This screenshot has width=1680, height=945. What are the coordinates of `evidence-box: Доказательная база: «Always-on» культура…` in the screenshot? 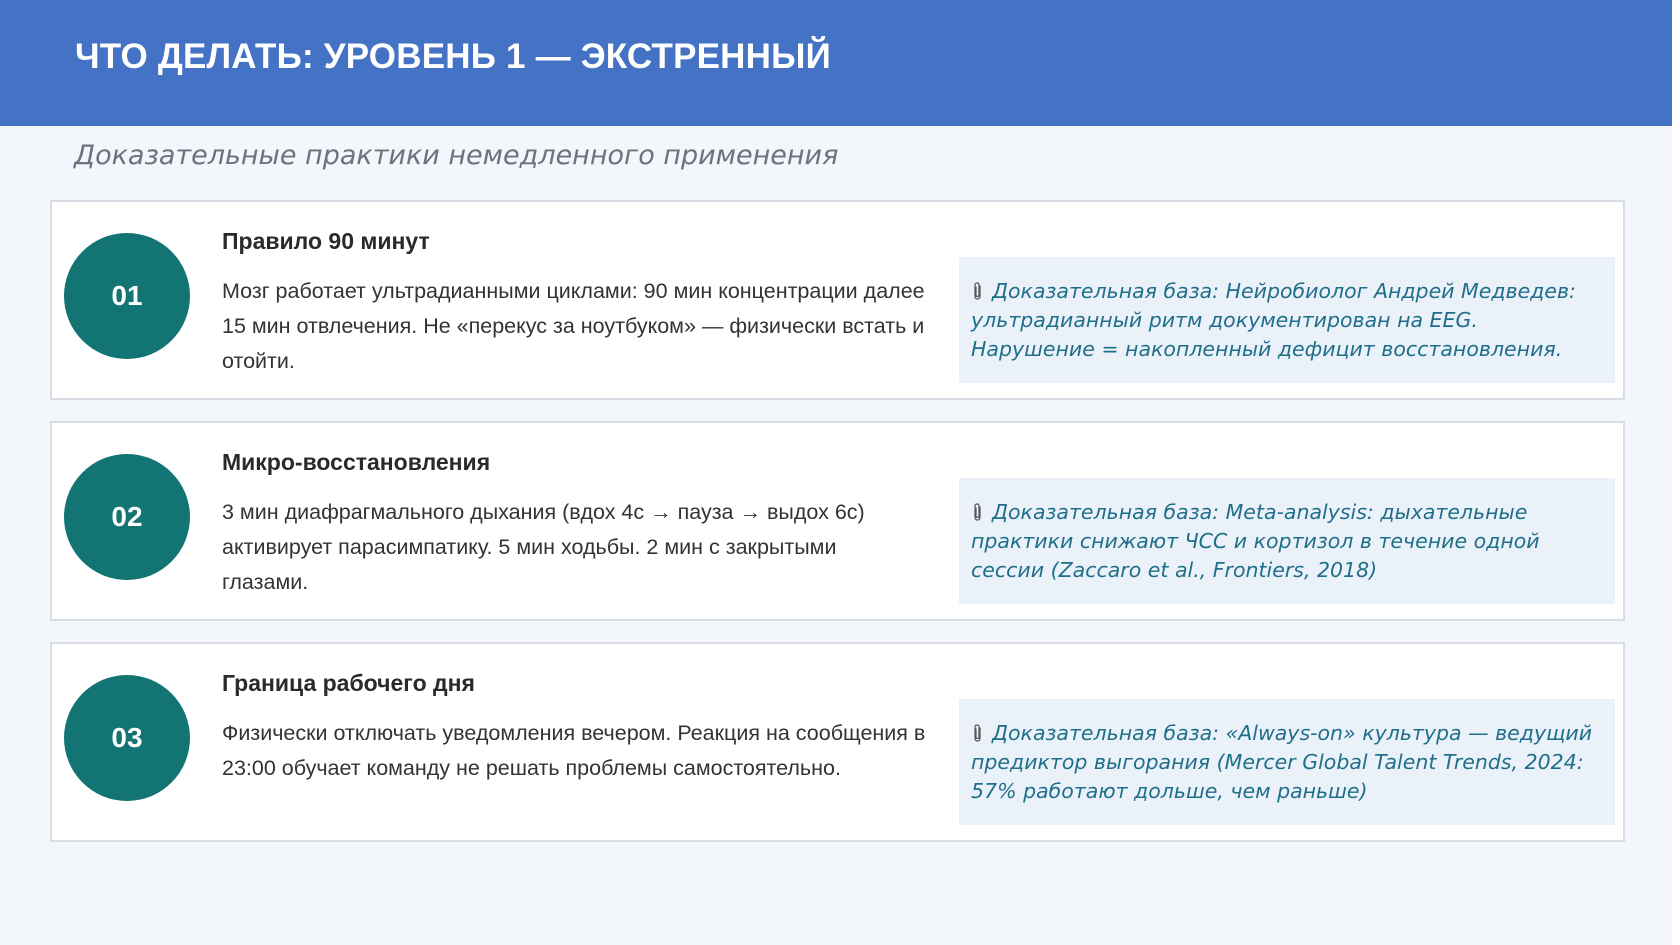 It's located at (1287, 762).